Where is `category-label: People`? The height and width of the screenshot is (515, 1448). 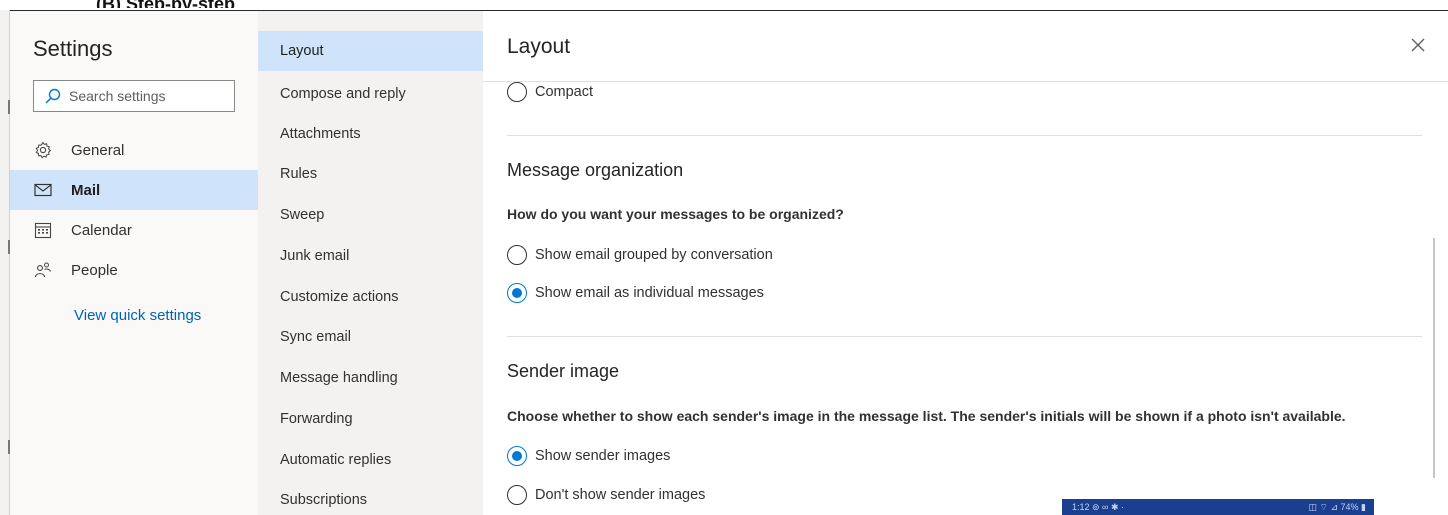 category-label: People is located at coordinates (94, 270).